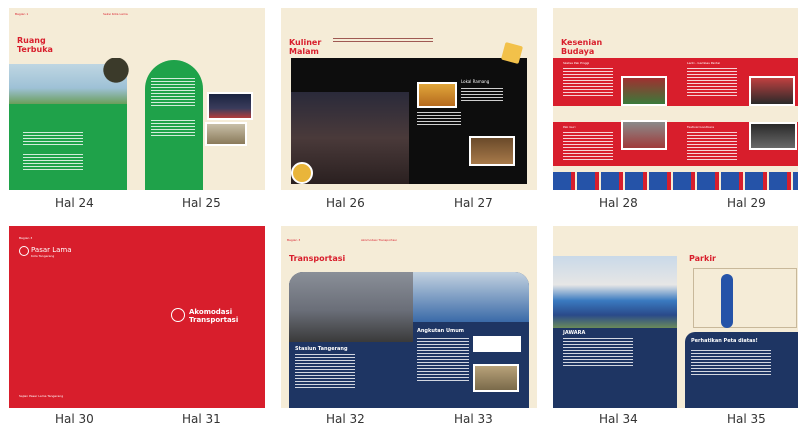 Image resolution: width=798 pixels, height=426 pixels. What do you see at coordinates (230, 106) in the screenshot?
I see `night-photo` at bounding box center [230, 106].